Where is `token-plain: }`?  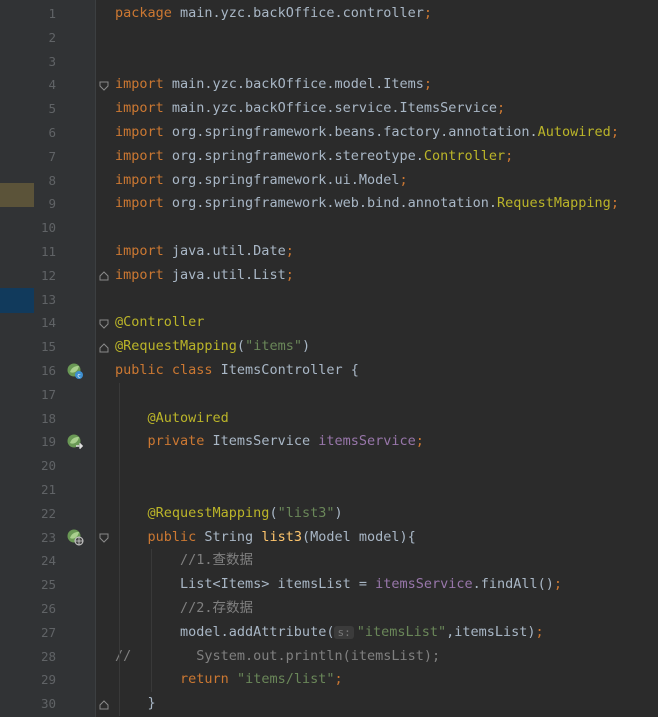
token-plain: } is located at coordinates (135, 703).